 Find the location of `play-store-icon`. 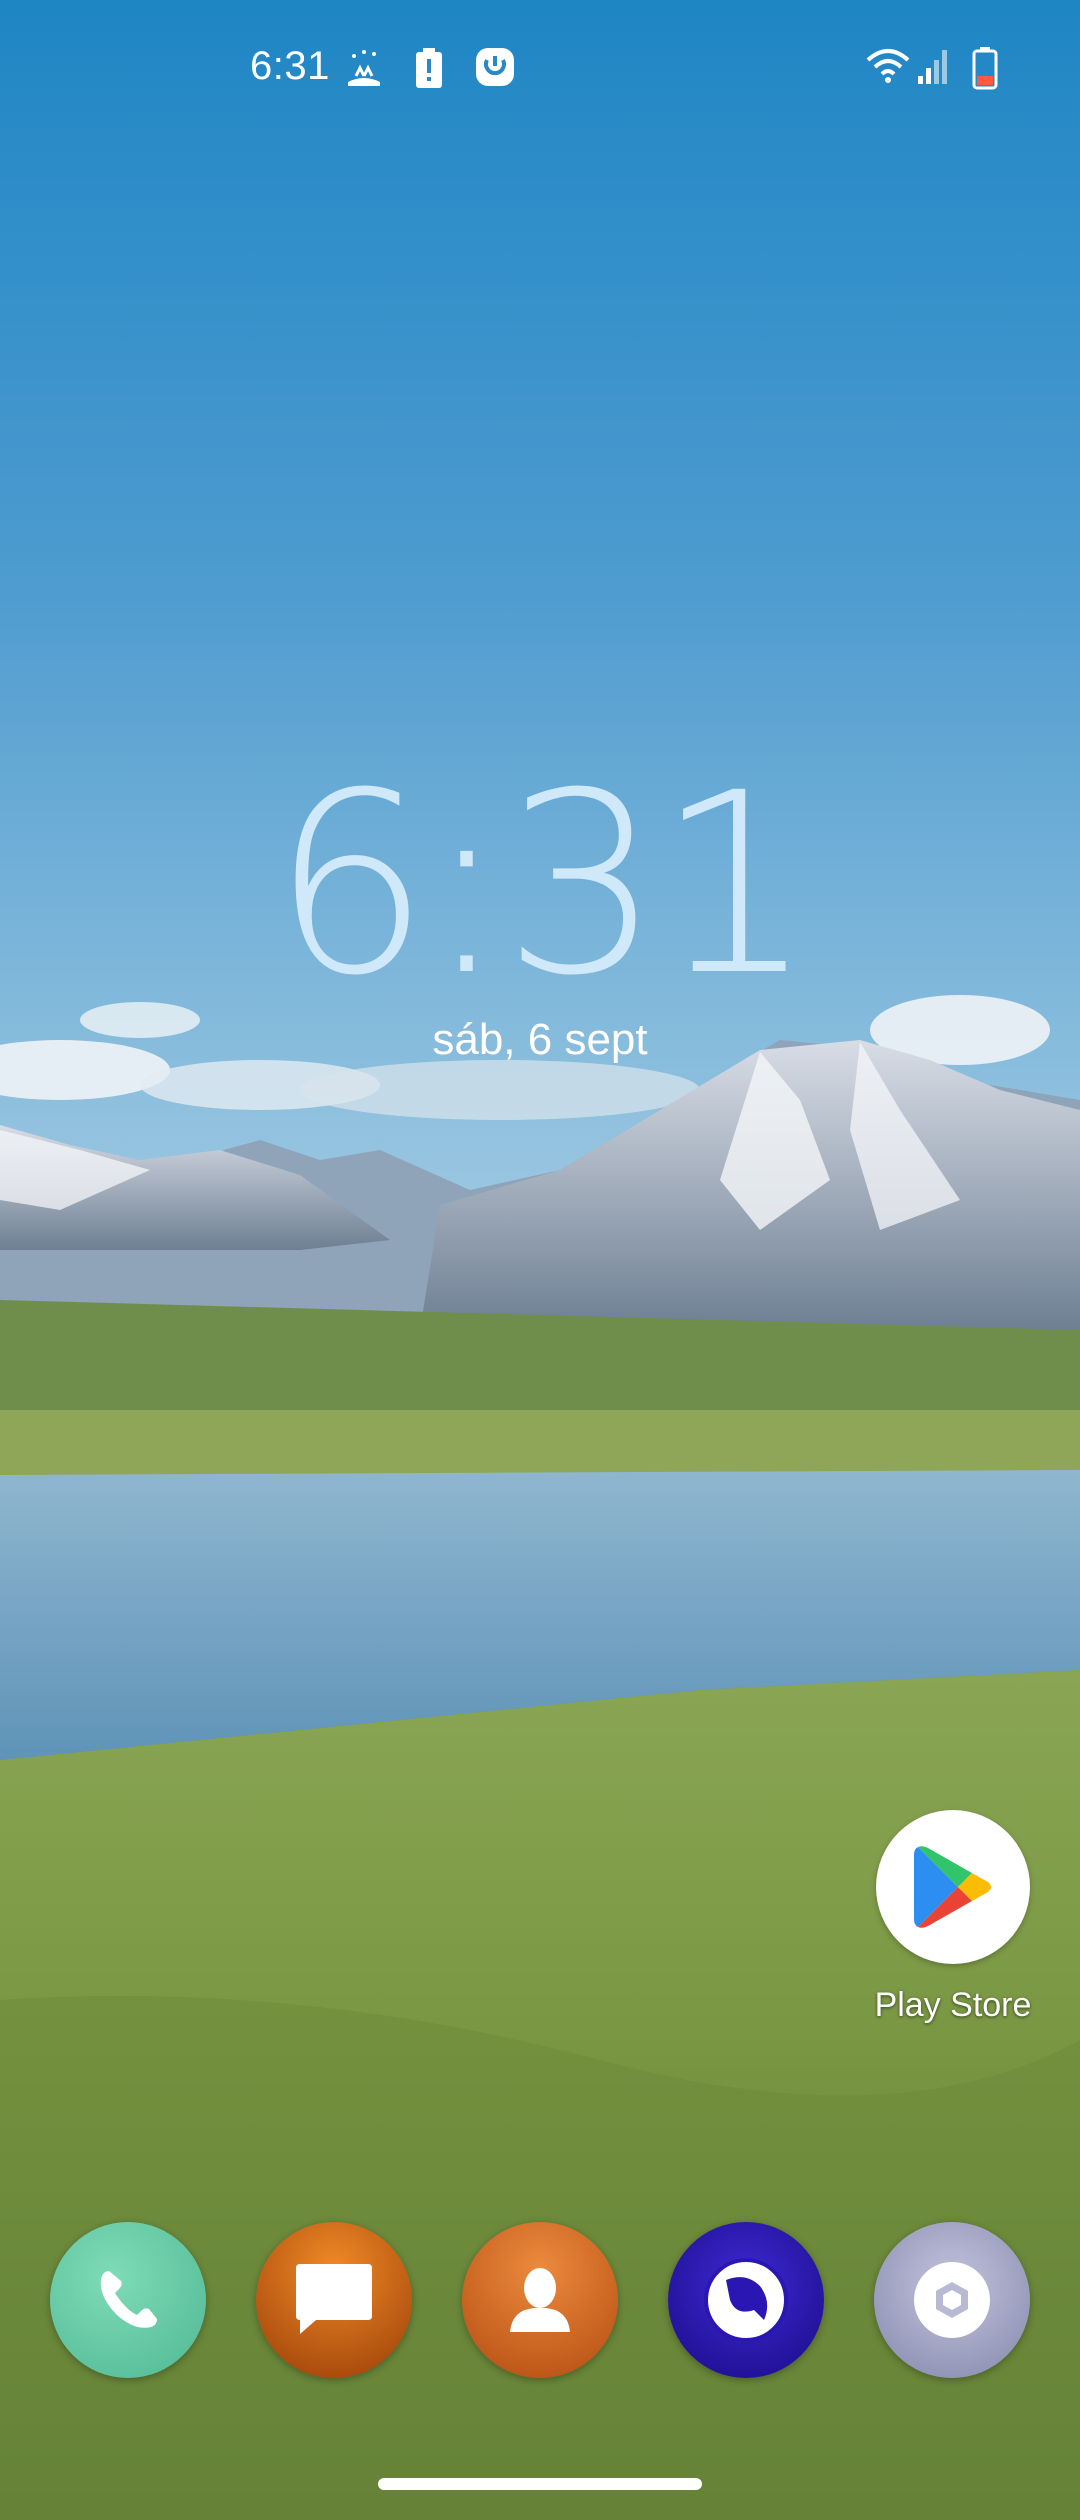

play-store-icon is located at coordinates (953, 1887).